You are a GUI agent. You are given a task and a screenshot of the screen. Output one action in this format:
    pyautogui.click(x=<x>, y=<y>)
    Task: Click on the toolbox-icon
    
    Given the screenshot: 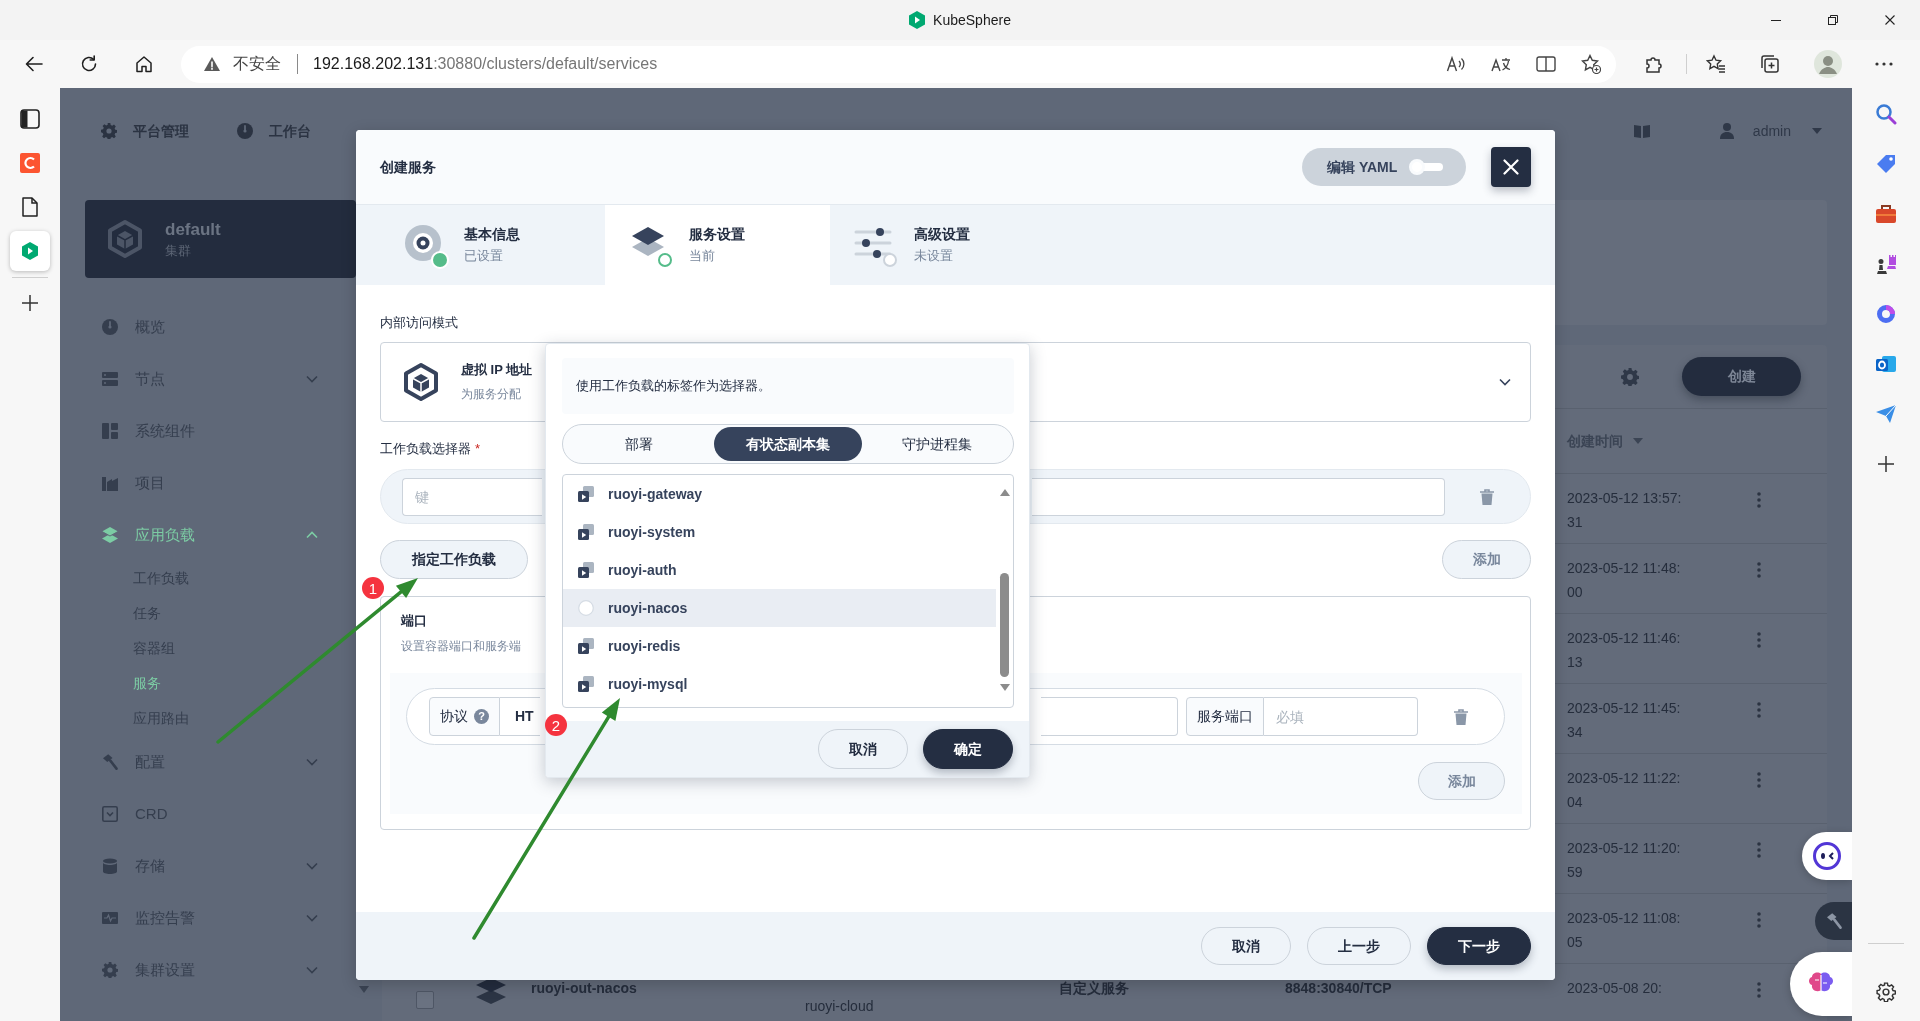 What is the action you would take?
    pyautogui.click(x=1886, y=214)
    